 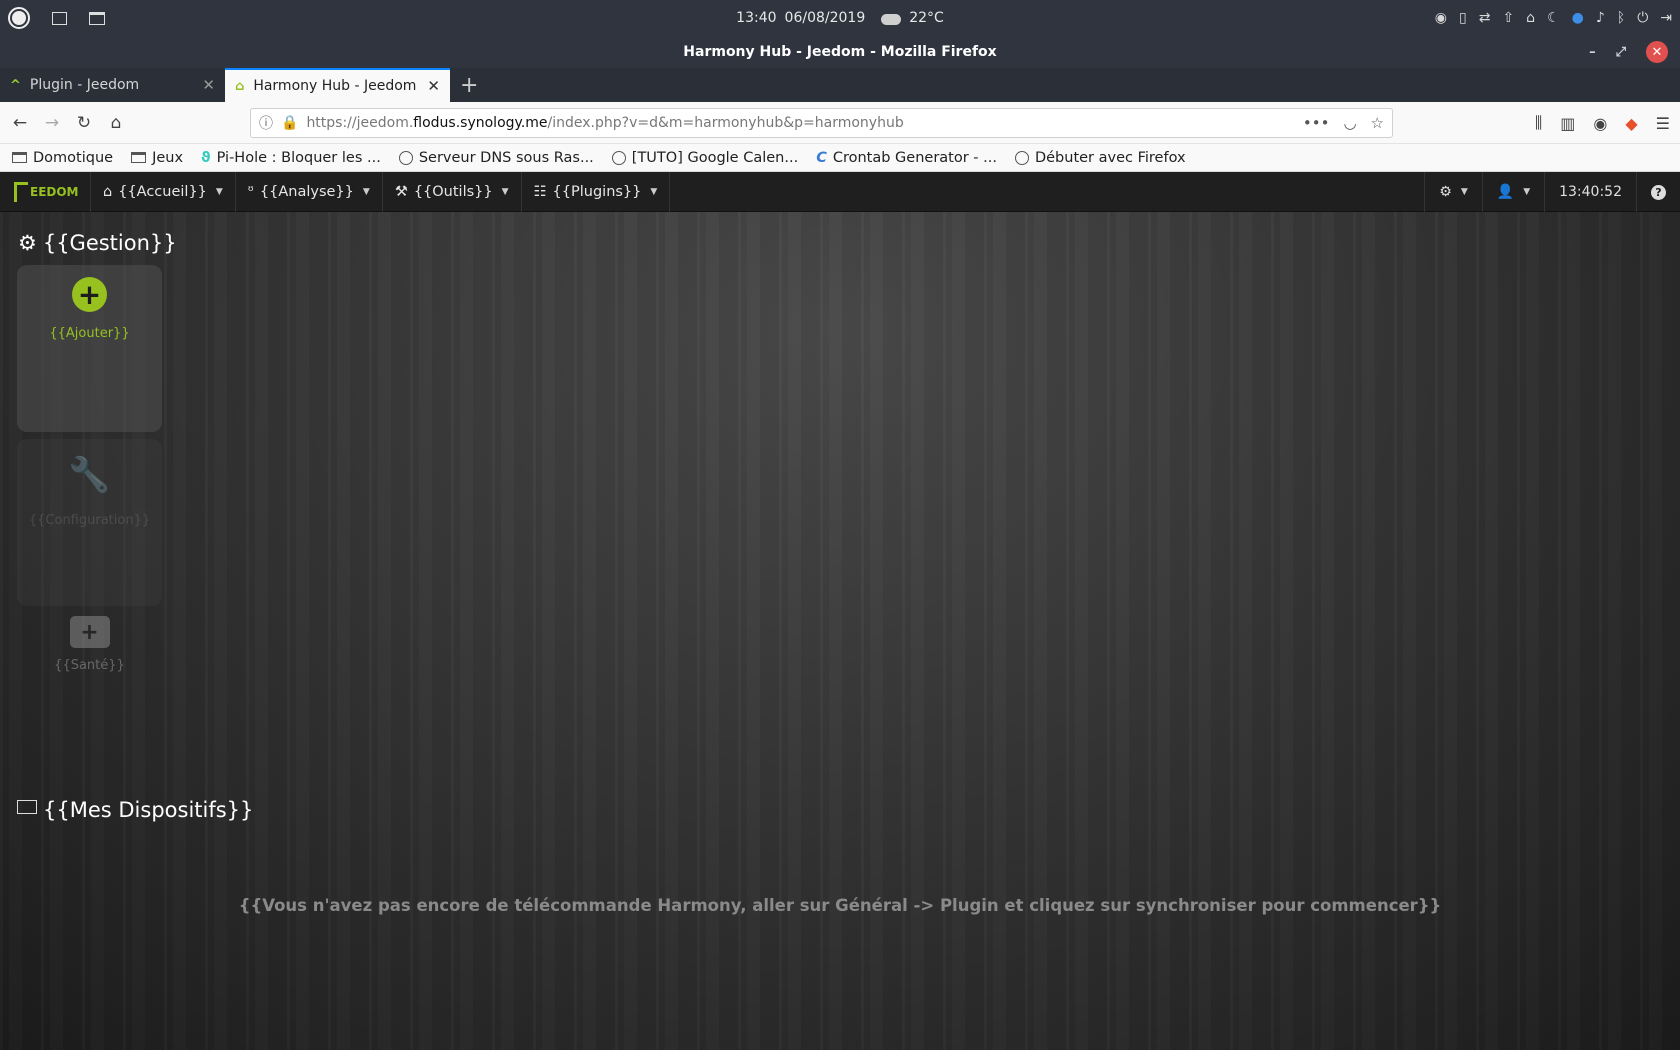 I want to click on app-menu-icon, so click(x=19, y=18).